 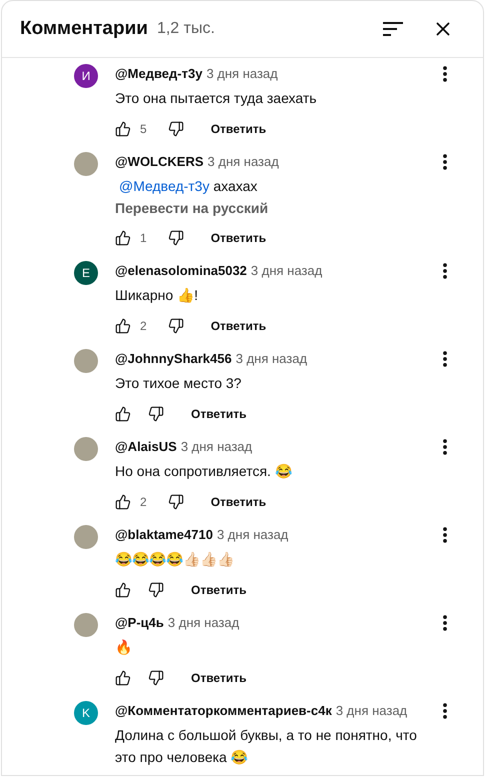 What do you see at coordinates (164, 186) in the screenshot?
I see `mention-link: @Медвед-т3у` at bounding box center [164, 186].